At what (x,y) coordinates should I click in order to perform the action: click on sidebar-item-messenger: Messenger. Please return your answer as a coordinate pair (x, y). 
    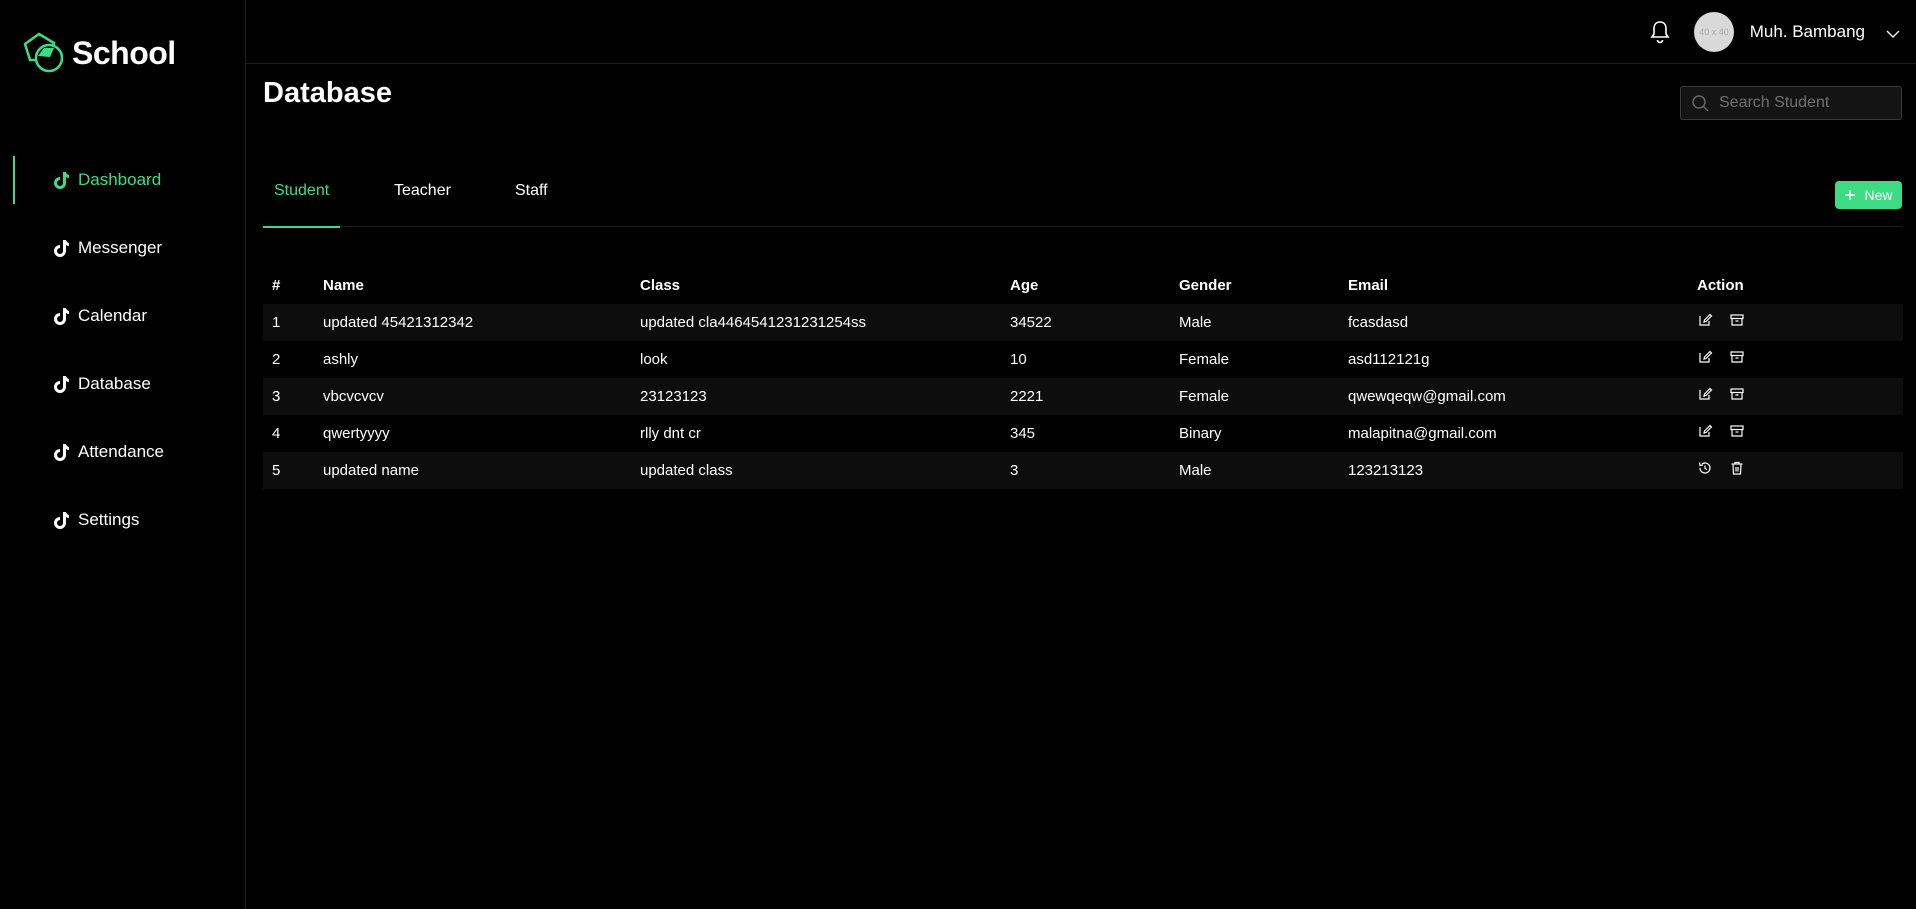
    Looking at the image, I should click on (123, 248).